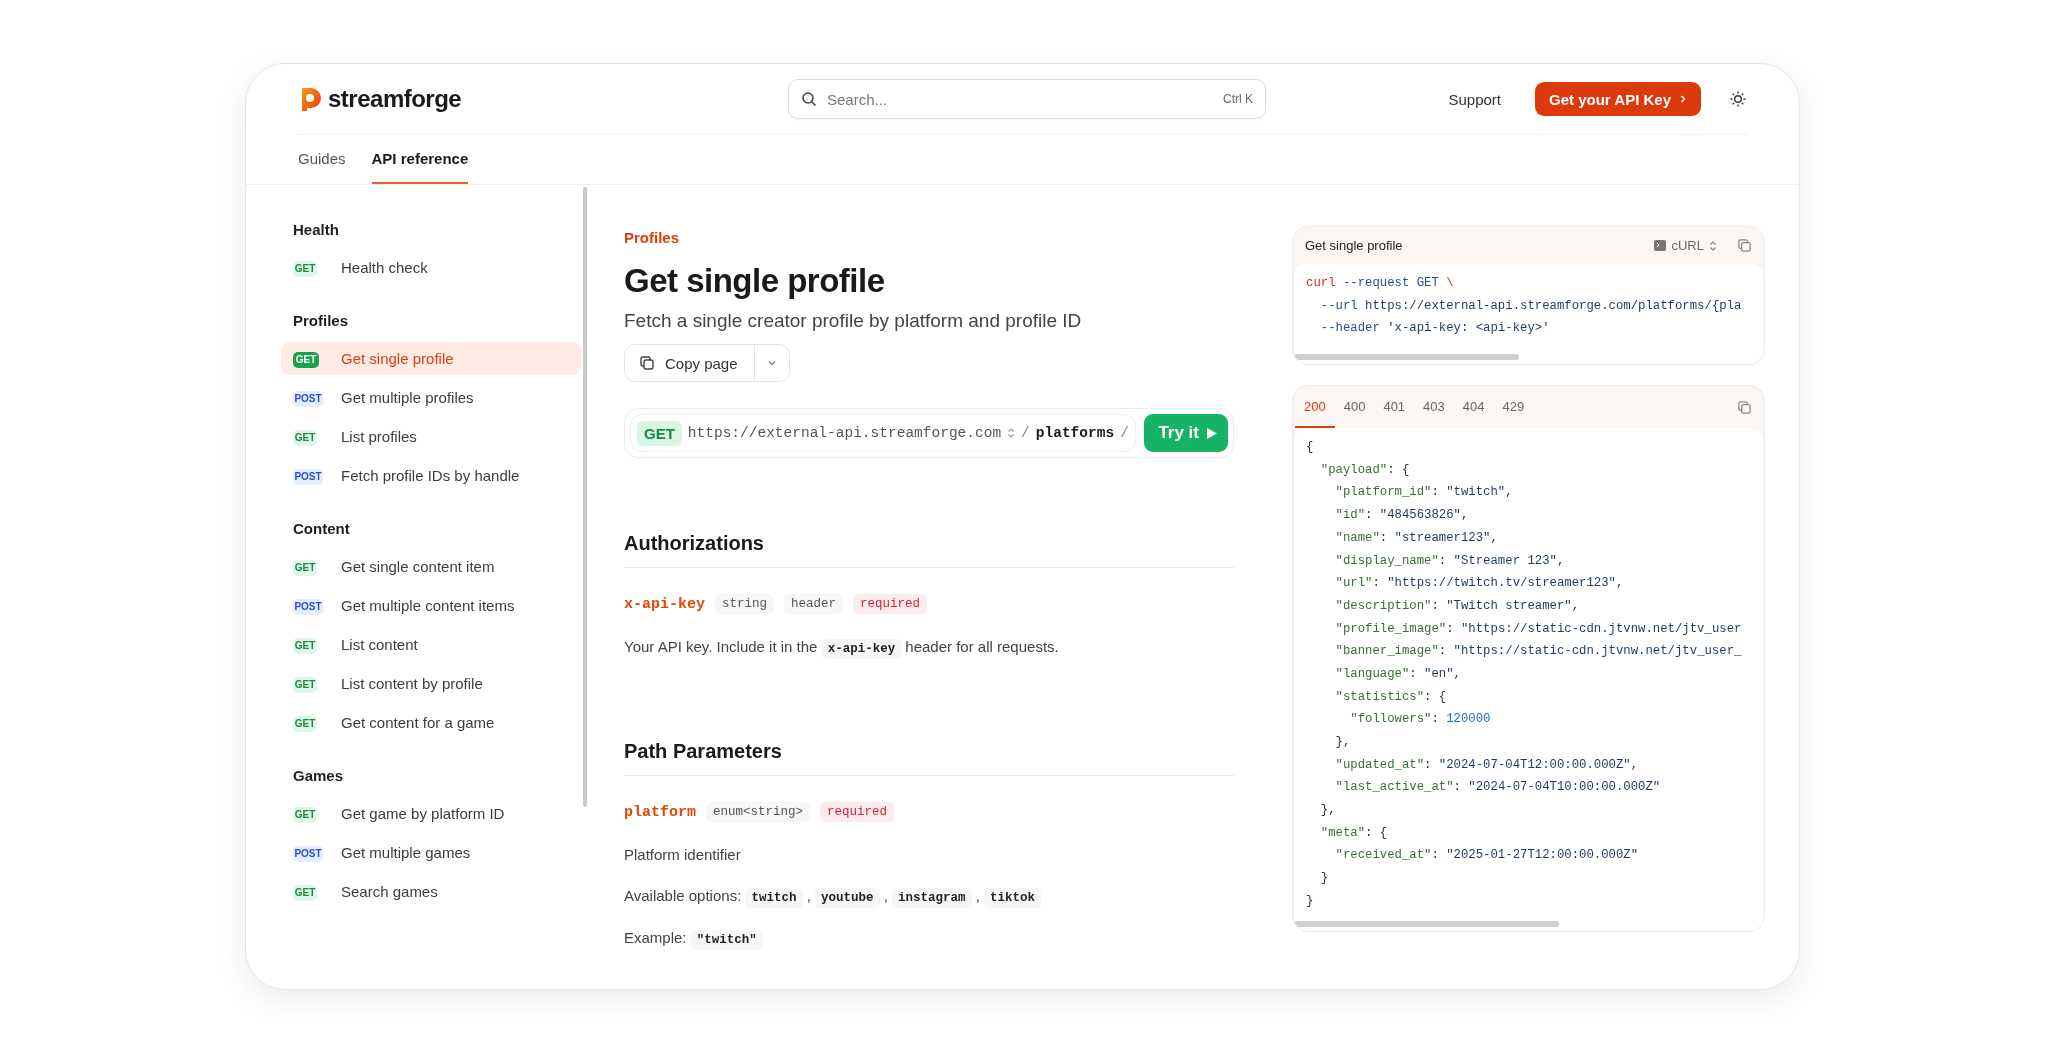 This screenshot has height=1057, width=2048. Describe the element at coordinates (1391, 697) in the screenshot. I see `code-line: "statistics": {` at that location.